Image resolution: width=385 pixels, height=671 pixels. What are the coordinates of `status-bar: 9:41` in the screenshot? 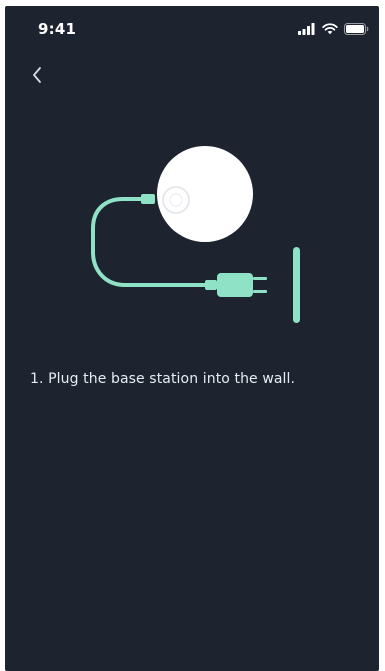 It's located at (192, 27).